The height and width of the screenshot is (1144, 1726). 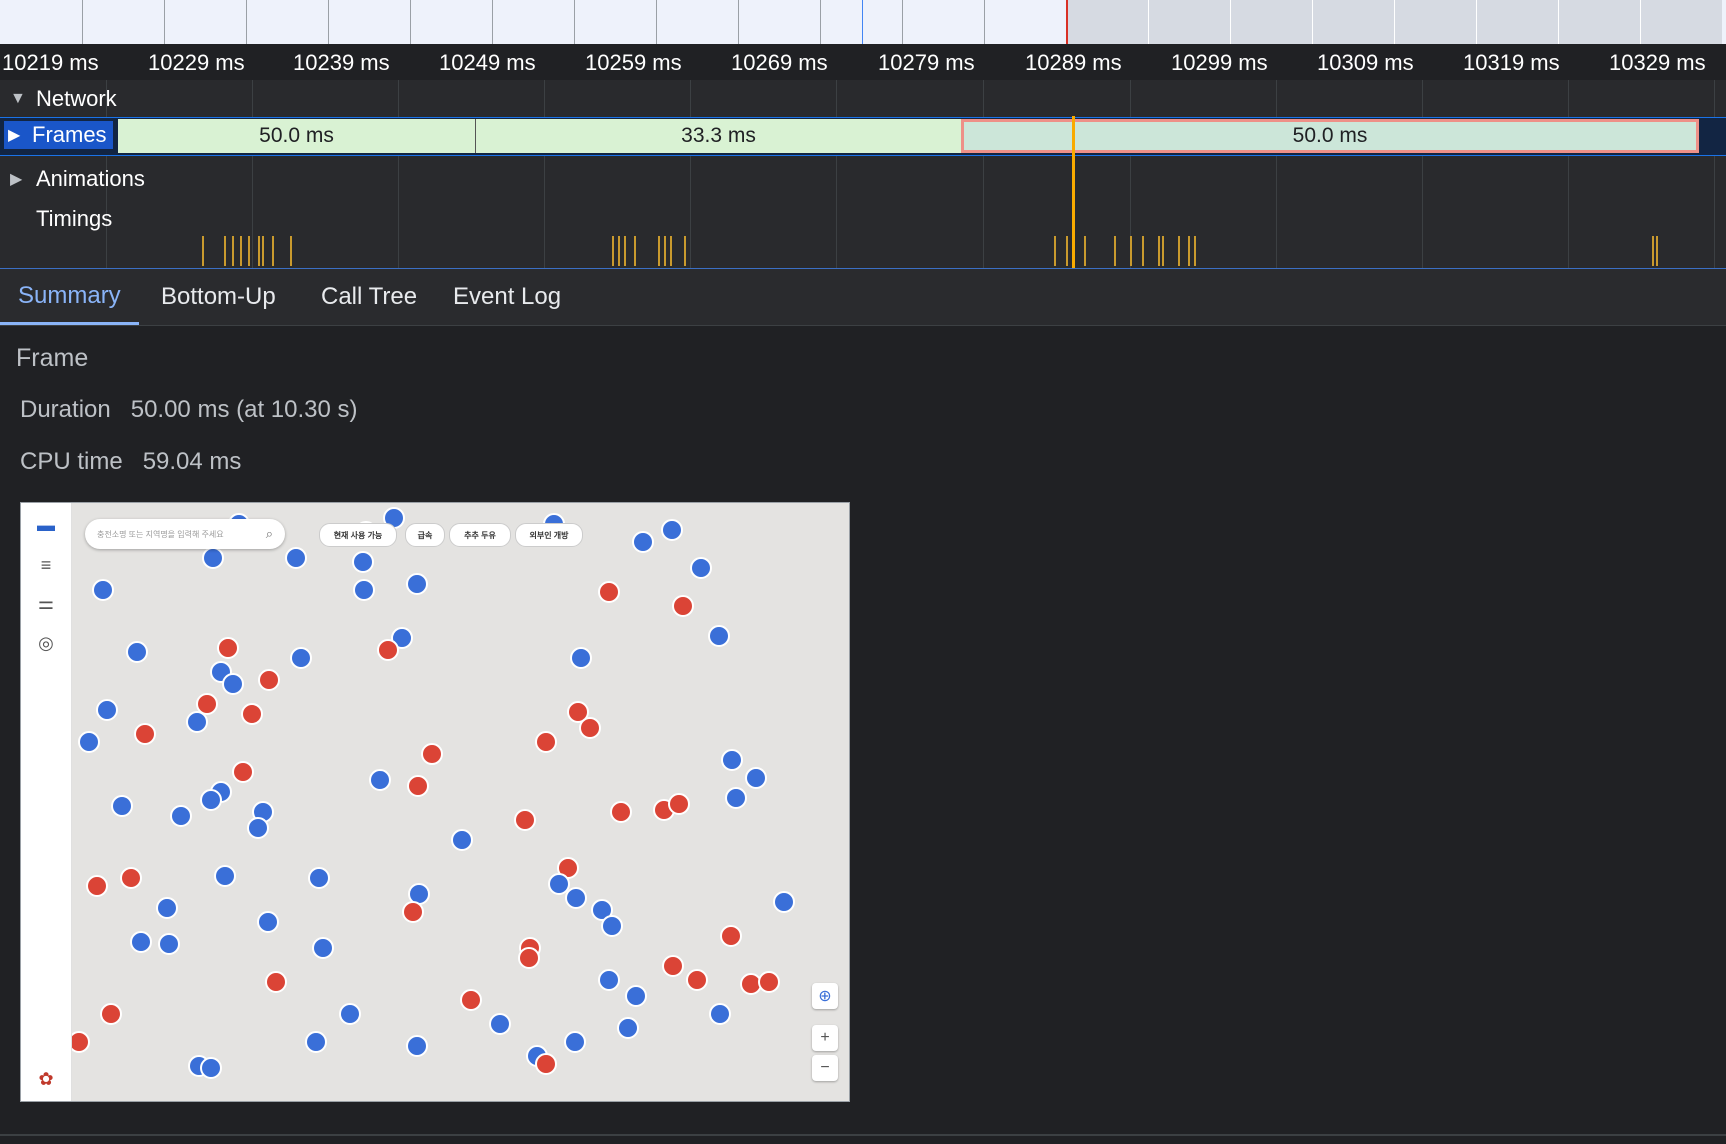 What do you see at coordinates (244, 409) in the screenshot?
I see `duration-value: 50.00 ms (at 10.30 s)` at bounding box center [244, 409].